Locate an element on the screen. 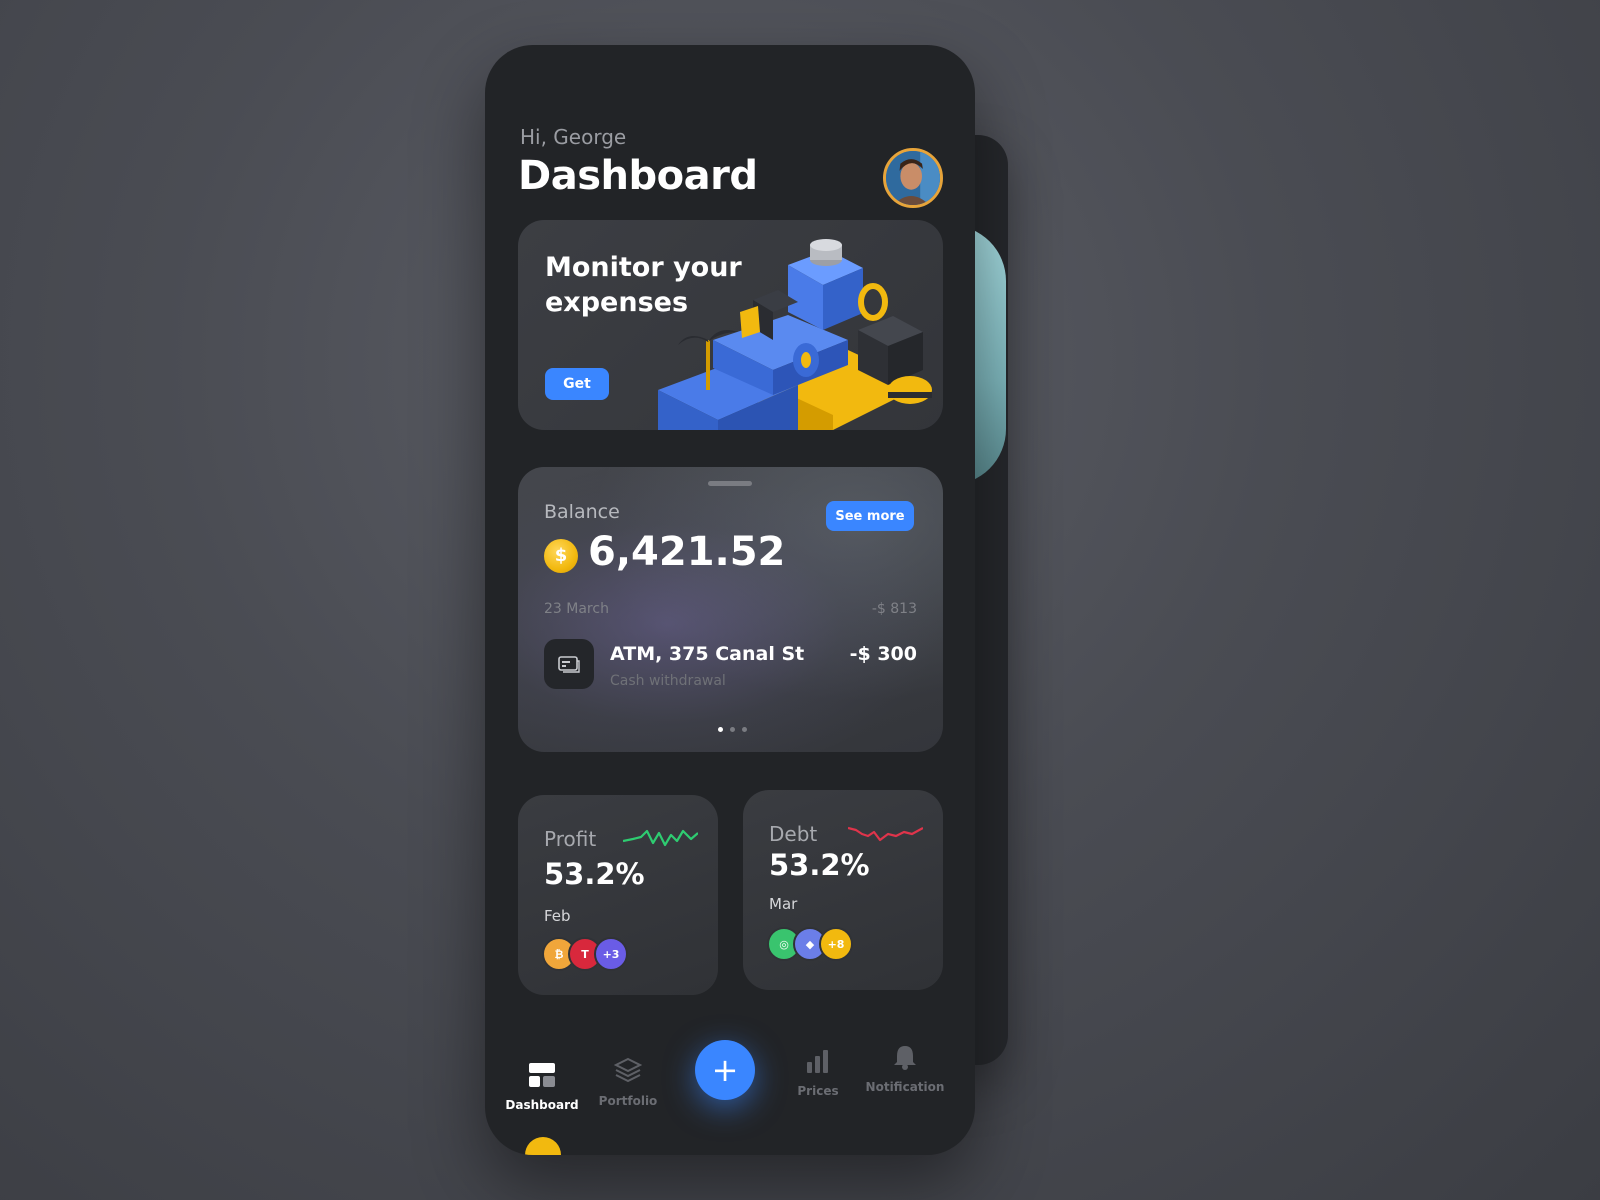  more-assets-badge: +8 is located at coordinates (836, 944).